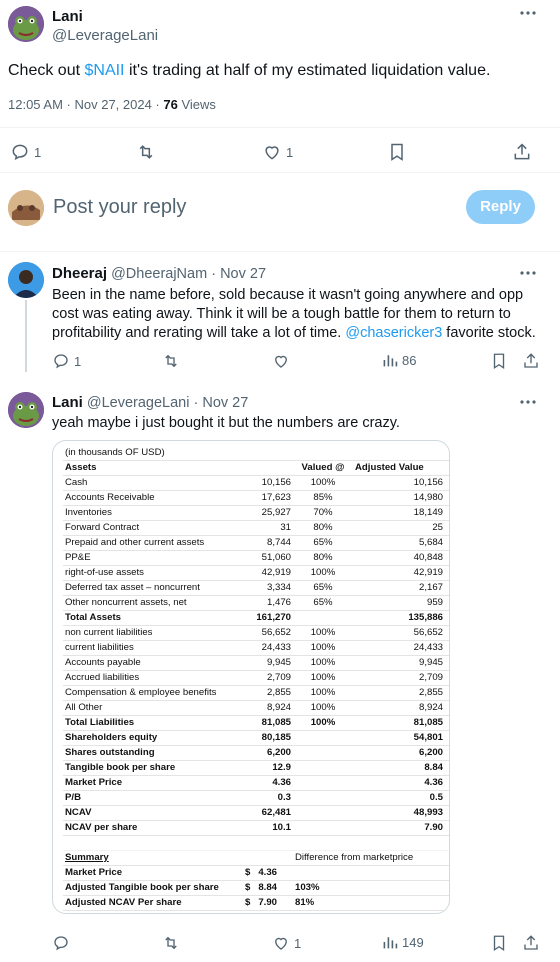 Image resolution: width=560 pixels, height=962 pixels. What do you see at coordinates (159, 274) in the screenshot?
I see `reply1-author-handle: @DheerajNam` at bounding box center [159, 274].